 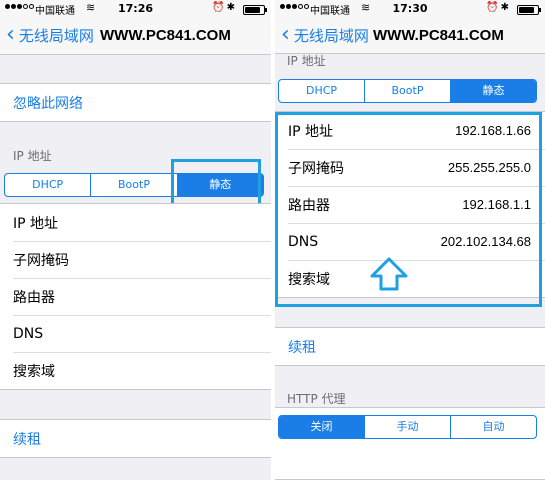 I want to click on forget-network-label: 忽略此网络, so click(x=48, y=103).